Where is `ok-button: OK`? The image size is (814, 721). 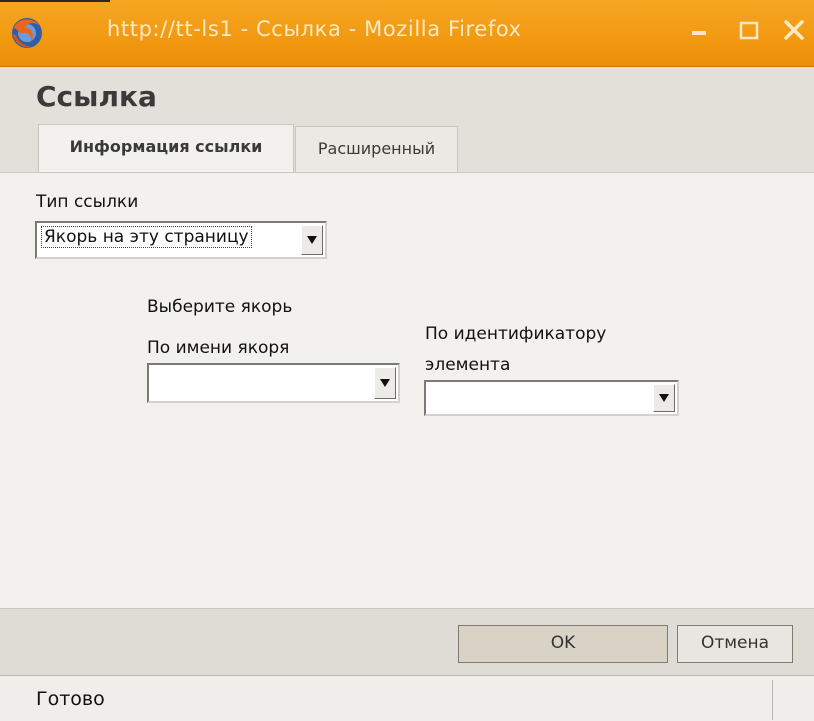
ok-button: OK is located at coordinates (563, 644).